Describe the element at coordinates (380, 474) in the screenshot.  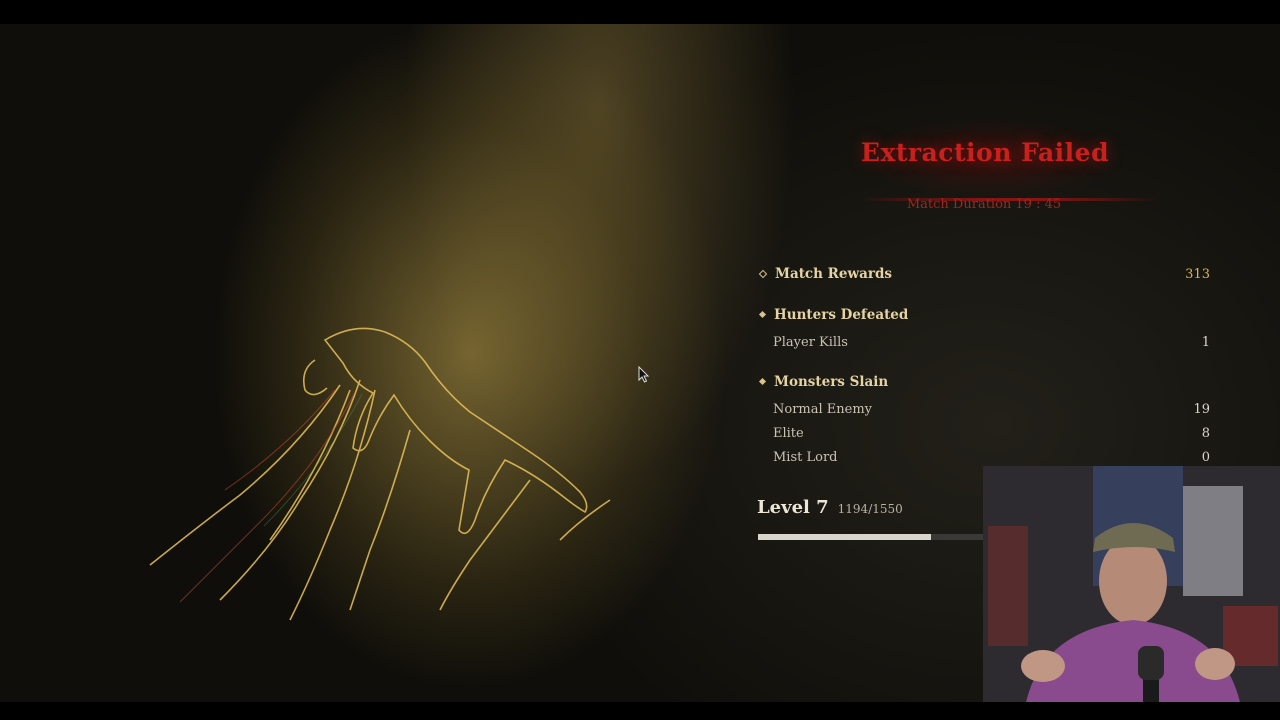
I see `golden-spirit-figure` at that location.